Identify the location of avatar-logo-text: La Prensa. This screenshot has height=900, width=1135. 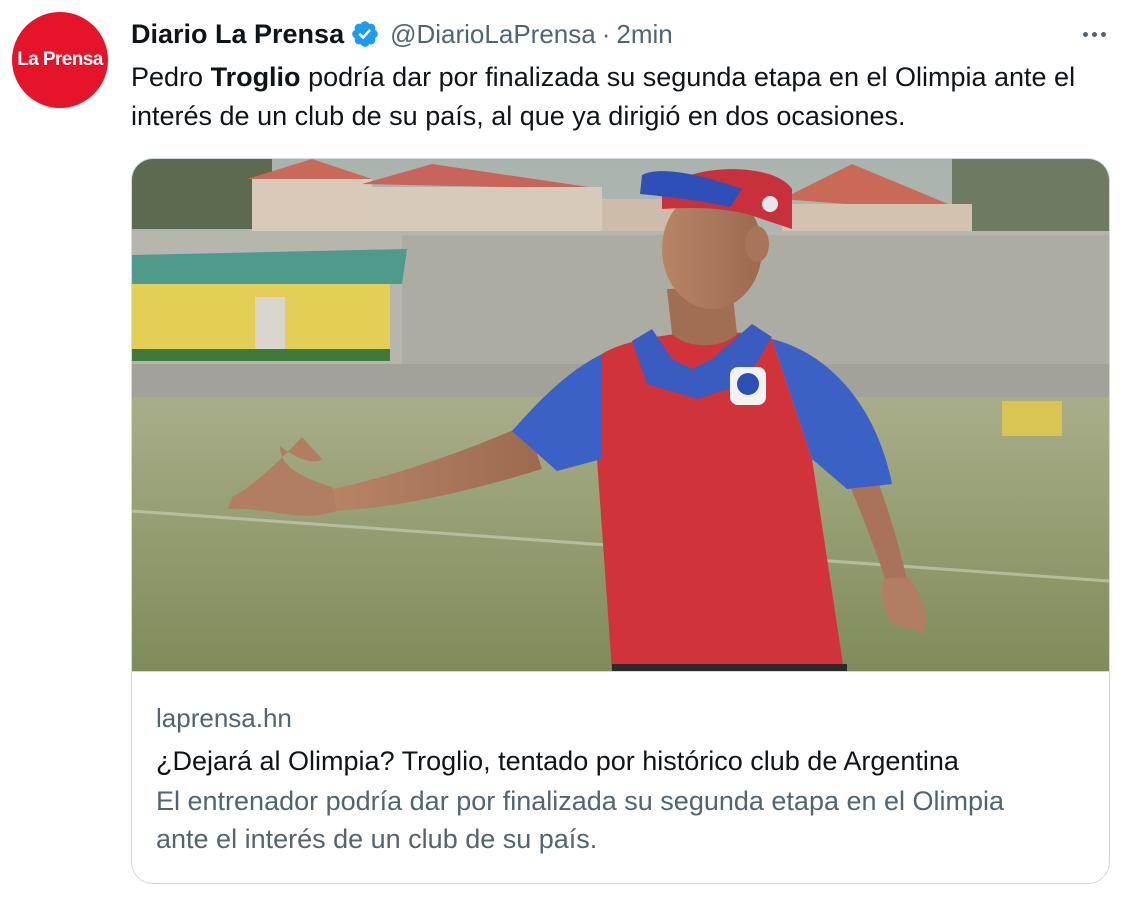
(60, 59).